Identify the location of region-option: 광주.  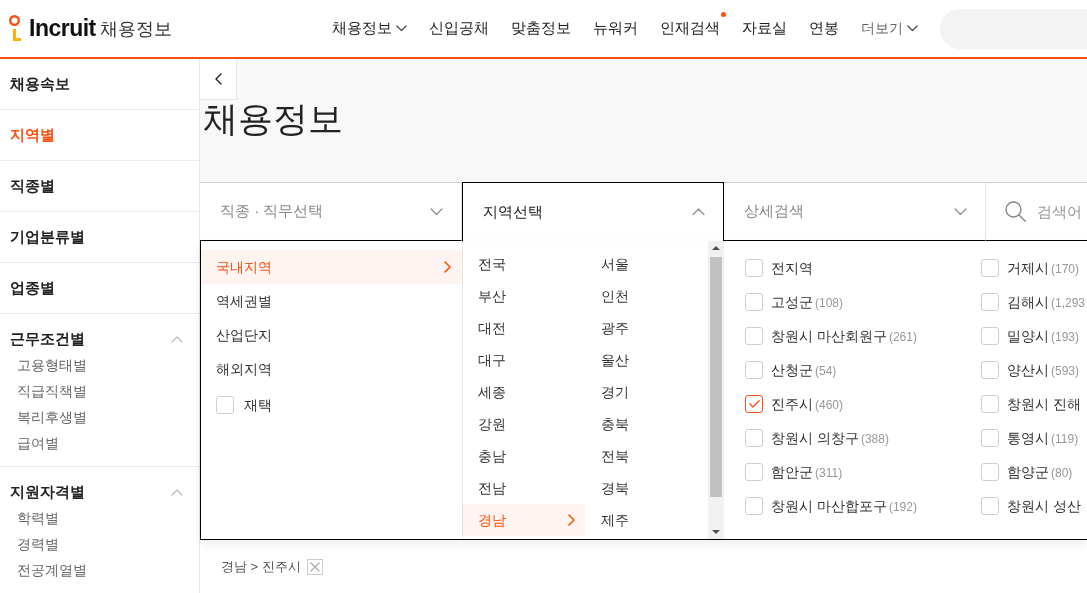
(646, 328).